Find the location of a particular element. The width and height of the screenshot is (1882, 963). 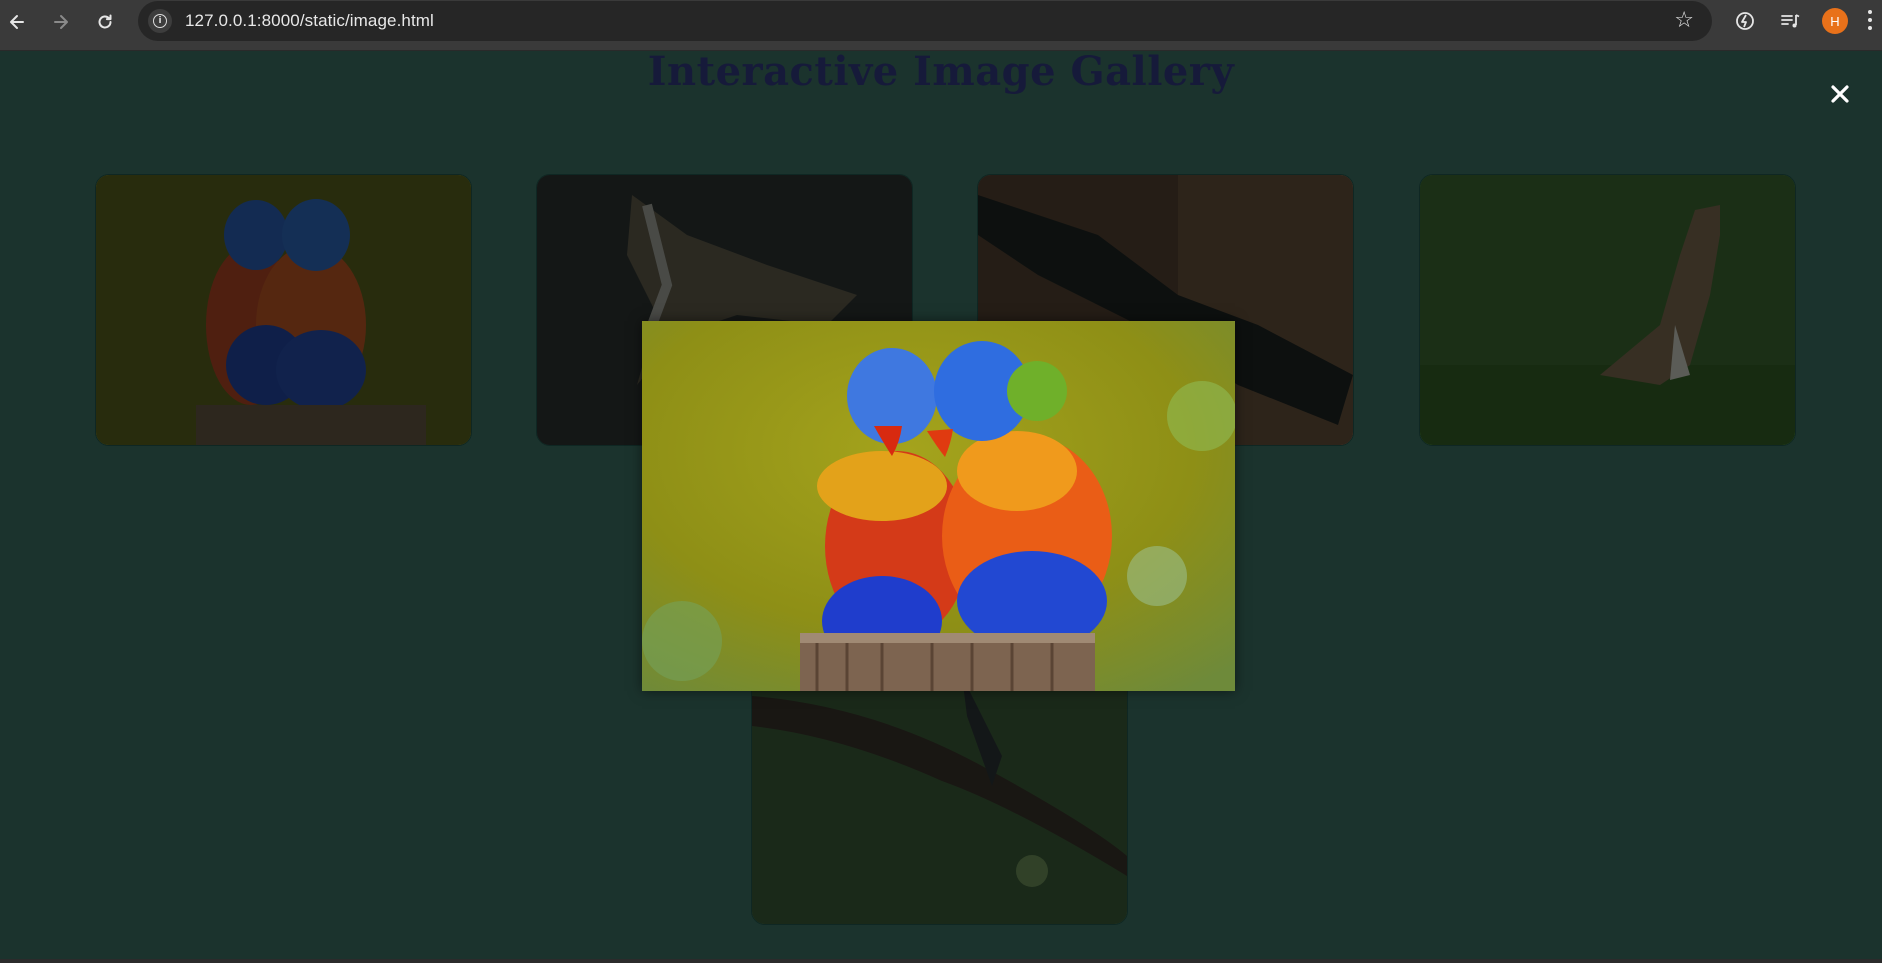

gallery-thumbnail-lorikeets is located at coordinates (283, 310).